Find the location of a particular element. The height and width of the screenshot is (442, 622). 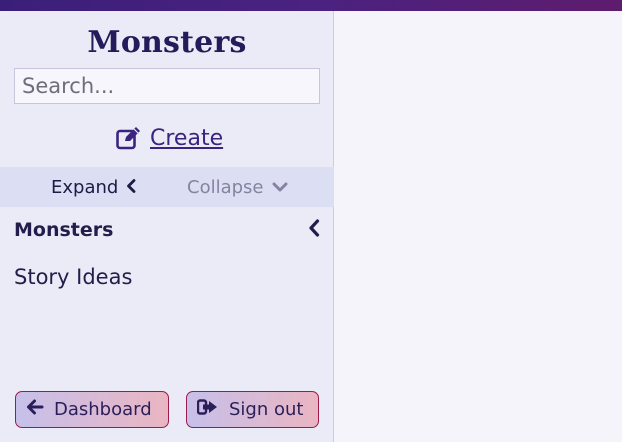

app-title: Monsters is located at coordinates (167, 42).